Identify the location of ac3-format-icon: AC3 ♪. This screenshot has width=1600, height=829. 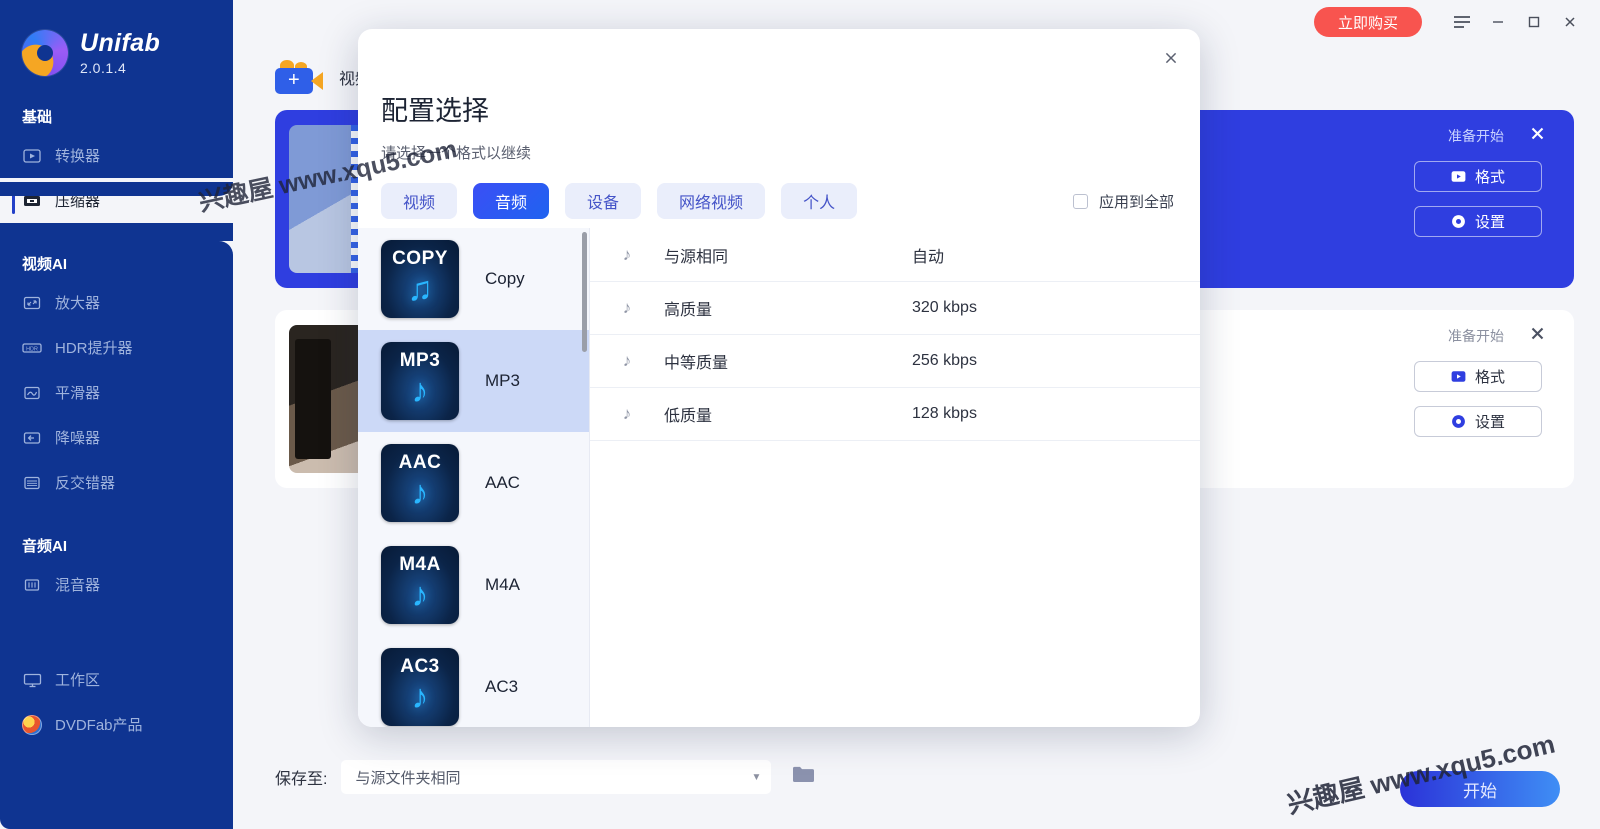
(420, 687).